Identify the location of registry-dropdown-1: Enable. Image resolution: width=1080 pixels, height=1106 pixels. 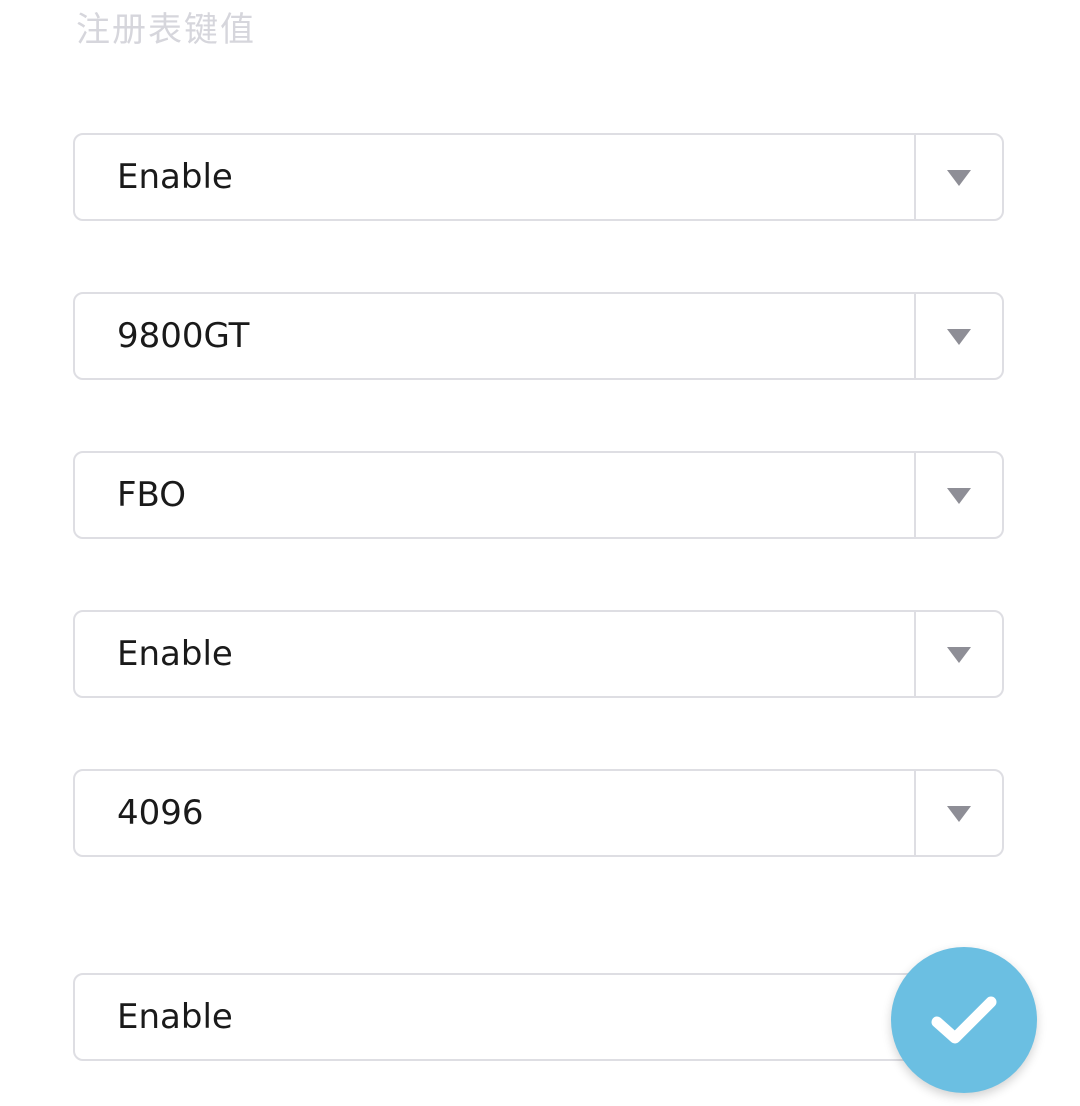
(538, 177).